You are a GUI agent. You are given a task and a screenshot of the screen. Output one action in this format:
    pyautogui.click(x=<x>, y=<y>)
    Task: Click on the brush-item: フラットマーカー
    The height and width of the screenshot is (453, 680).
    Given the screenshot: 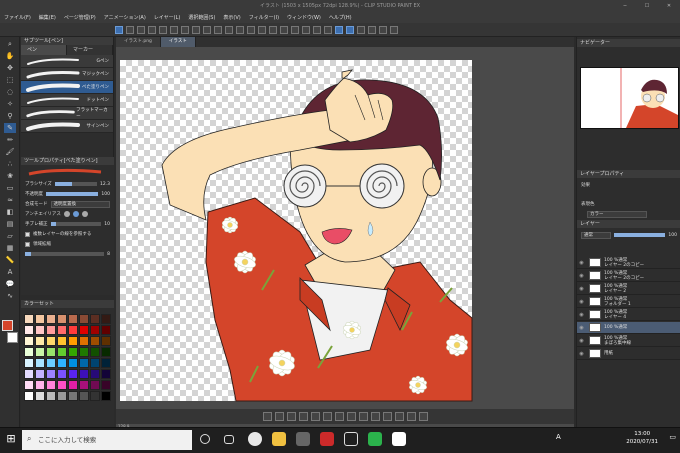 What is the action you would take?
    pyautogui.click(x=67, y=113)
    